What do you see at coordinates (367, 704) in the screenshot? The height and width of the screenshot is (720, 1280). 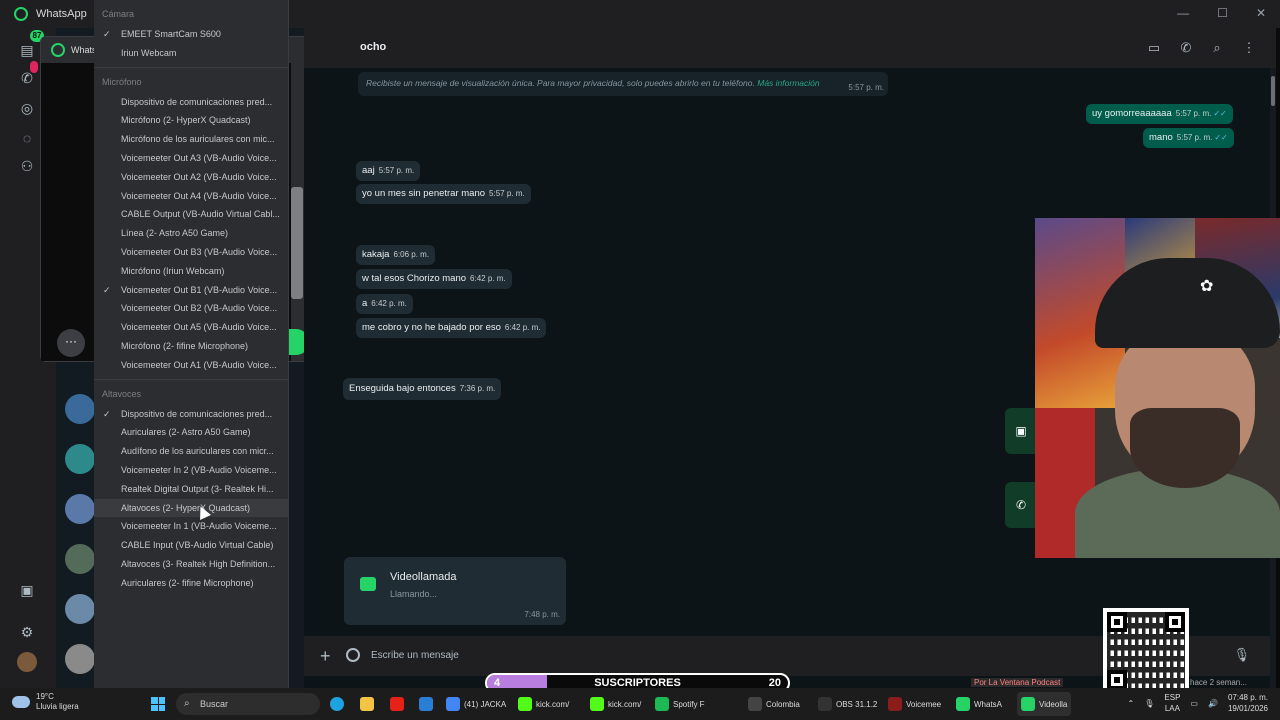 I see `file-explorer-icon` at bounding box center [367, 704].